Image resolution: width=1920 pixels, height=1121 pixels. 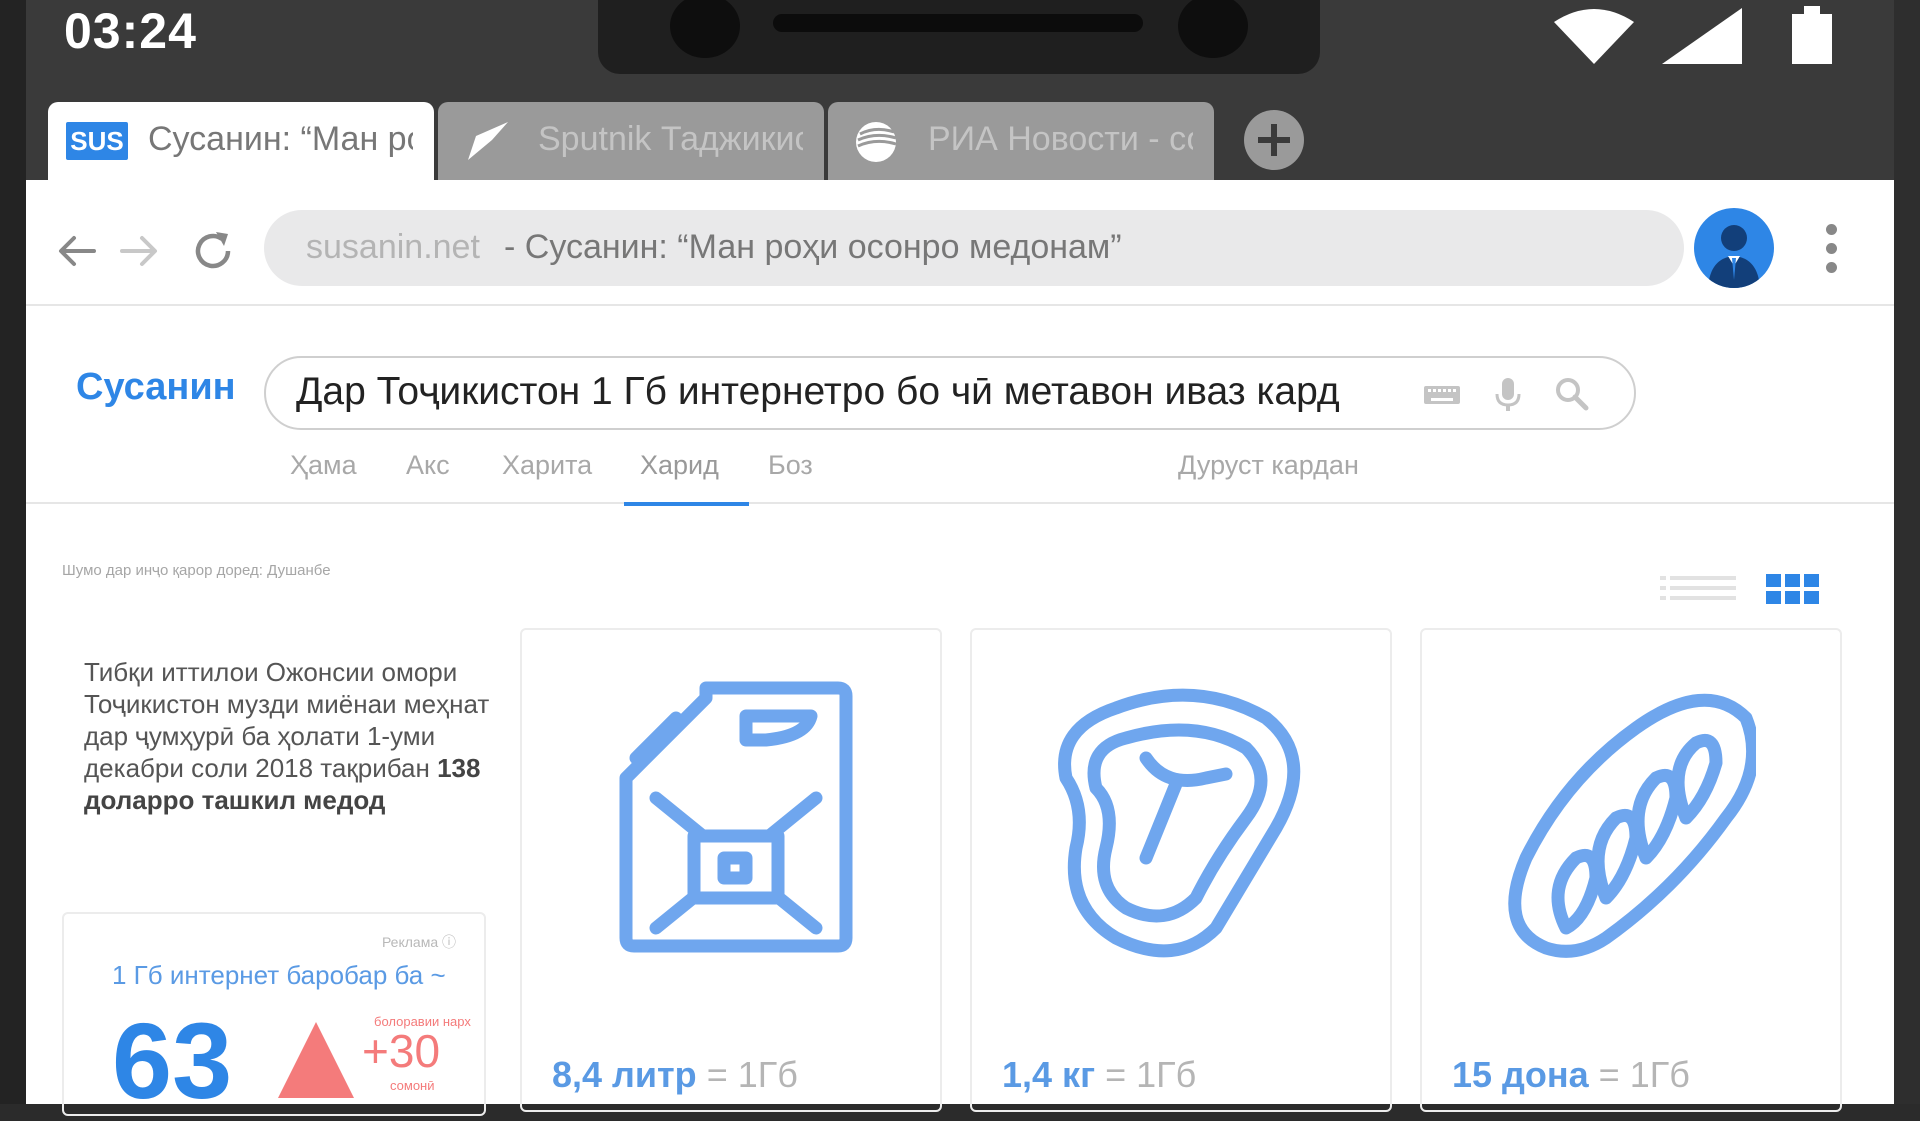 I want to click on tab-title: Сусанин: “Ман рохи осонро медонам”, so click(x=280, y=139).